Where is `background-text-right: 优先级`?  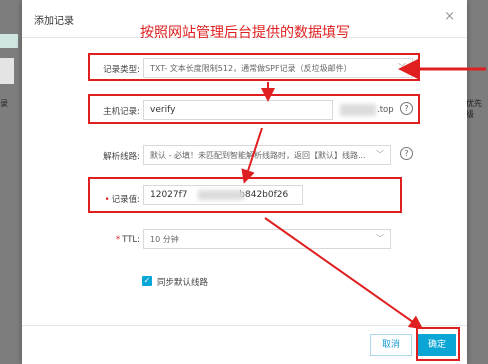
background-text-right: 优先级 is located at coordinates (474, 109).